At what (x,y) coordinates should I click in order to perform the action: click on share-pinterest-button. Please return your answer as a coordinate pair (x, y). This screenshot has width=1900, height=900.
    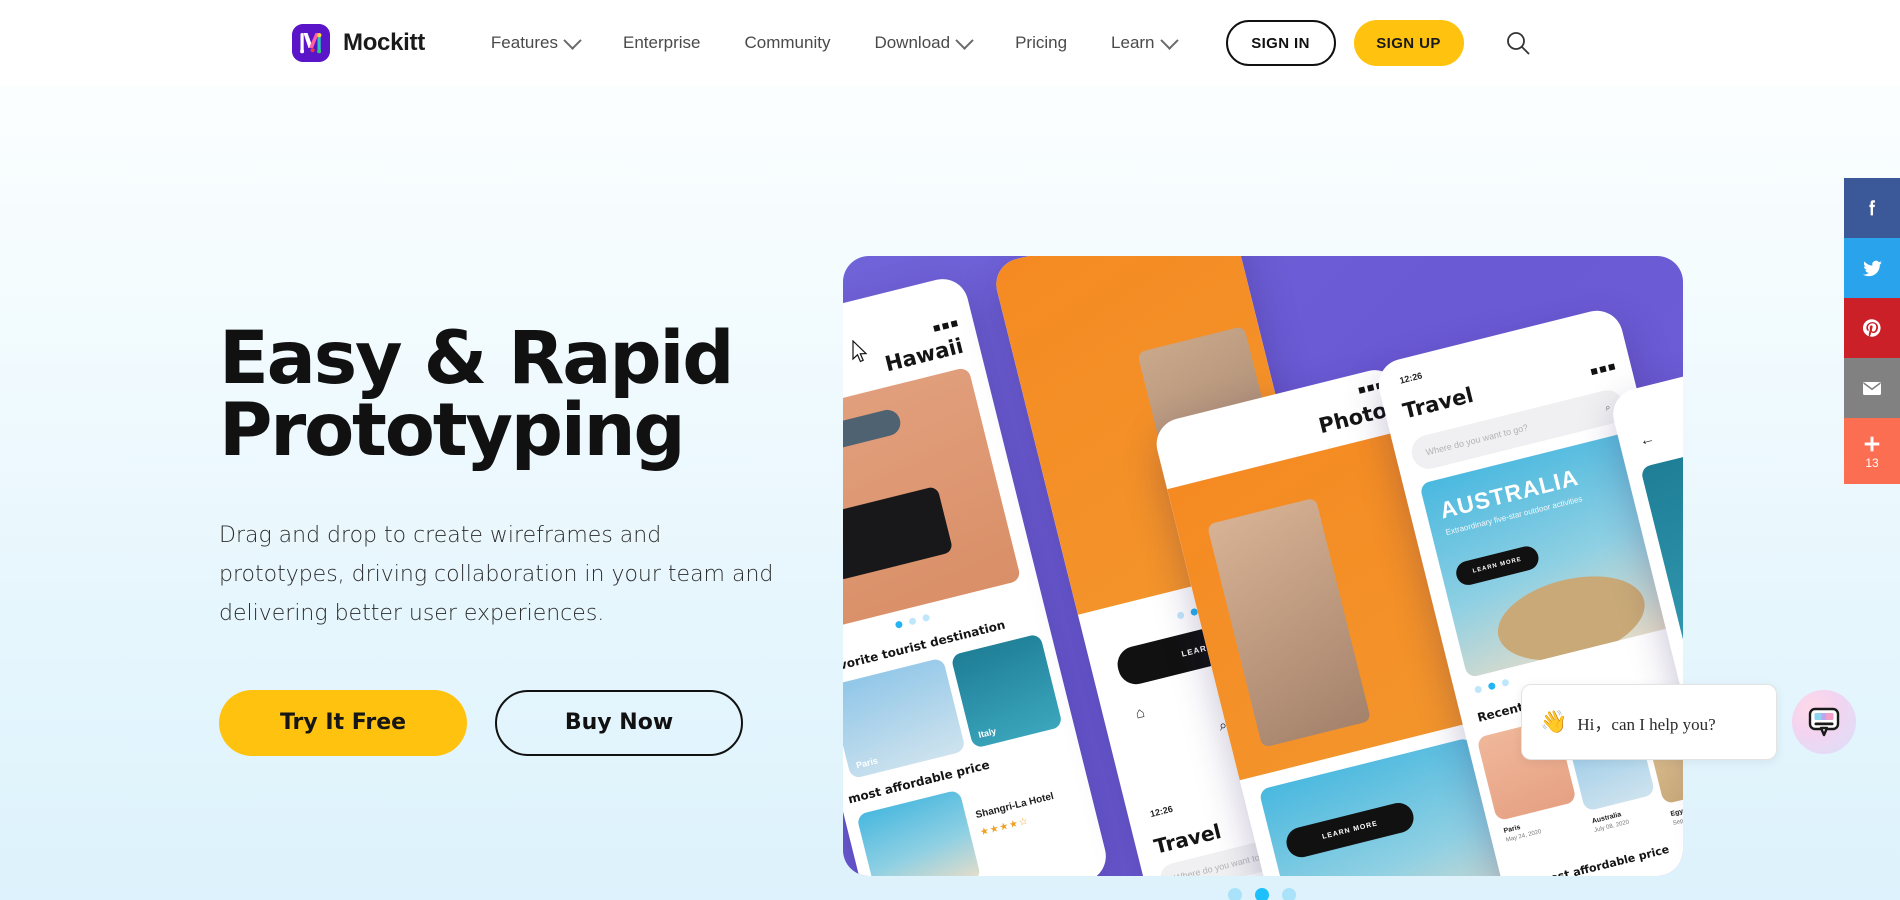
    Looking at the image, I should click on (1872, 328).